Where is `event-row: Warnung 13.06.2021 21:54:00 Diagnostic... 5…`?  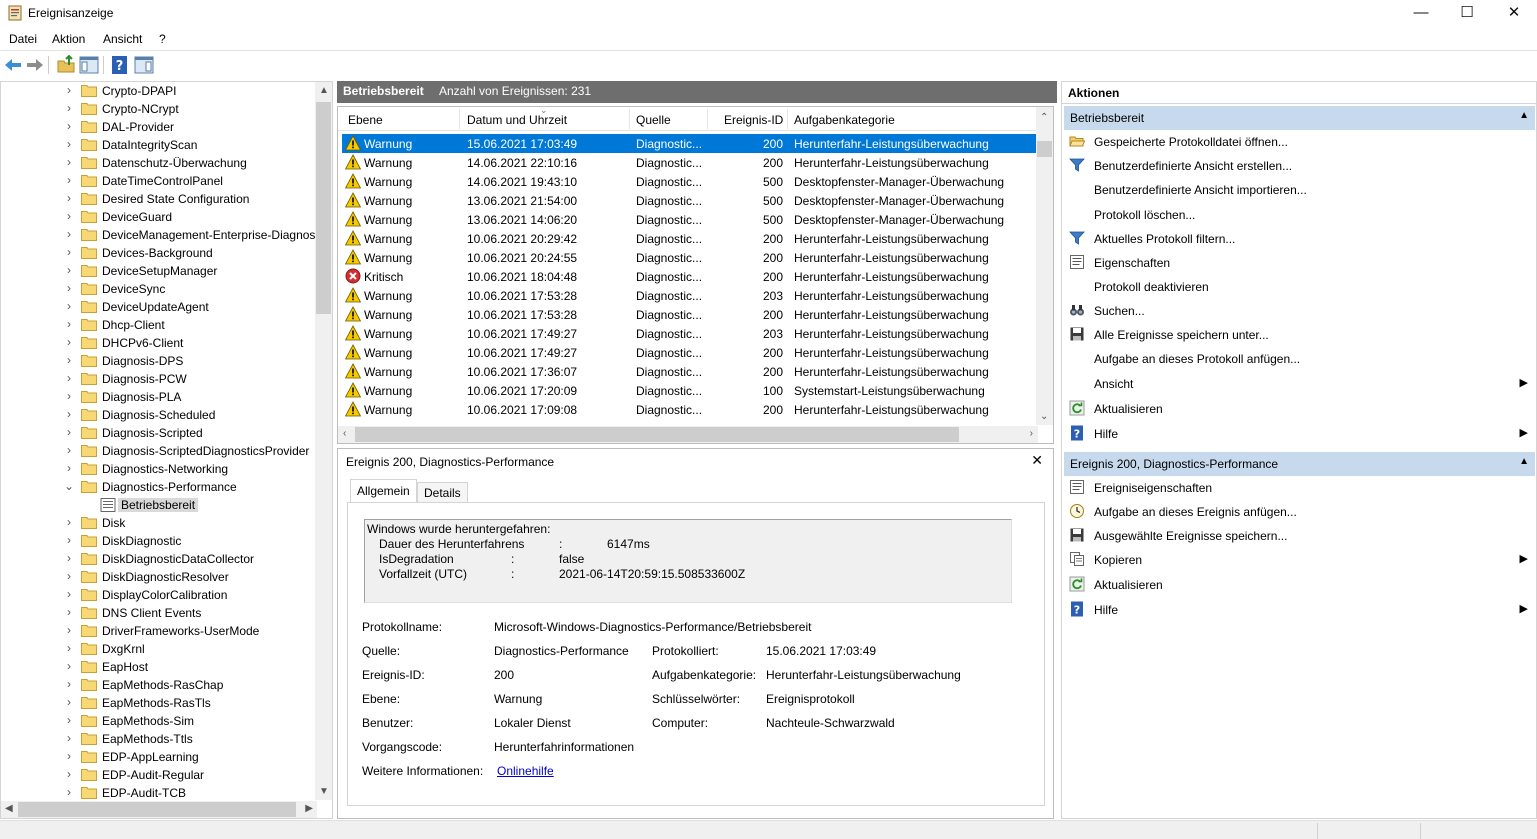 event-row: Warnung 13.06.2021 21:54:00 Diagnostic... 5… is located at coordinates (689, 200).